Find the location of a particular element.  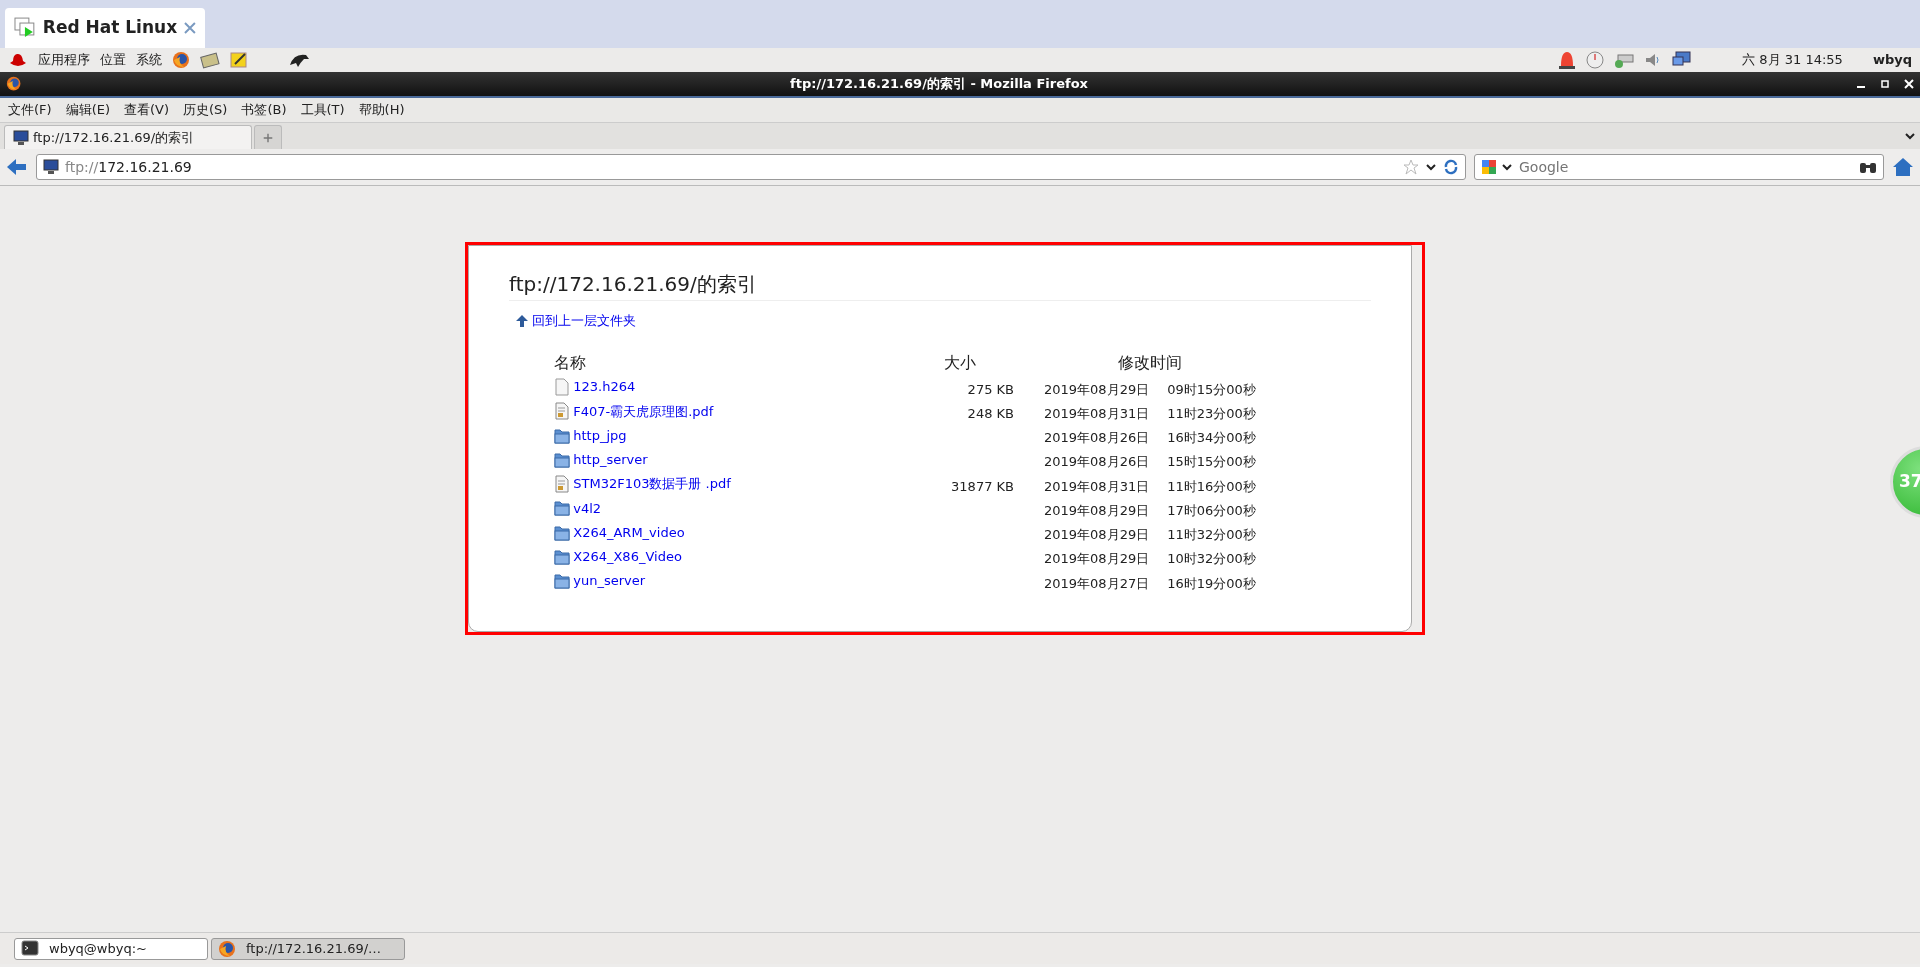

window-icon is located at coordinates (25, 28).